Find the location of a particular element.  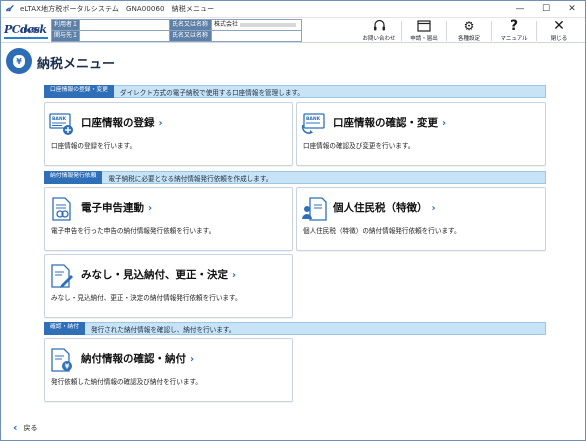

bank-add-icon: BANK is located at coordinates (62, 124).